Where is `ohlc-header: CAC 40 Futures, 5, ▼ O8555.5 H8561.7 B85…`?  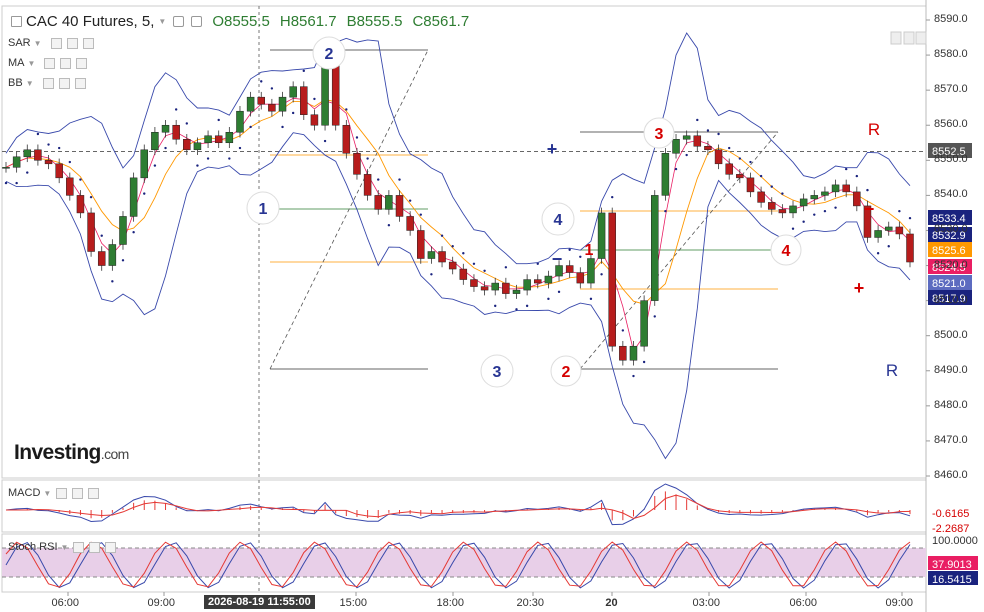
ohlc-header: CAC 40 Futures, 5, ▼ O8555.5 H8561.7 B85… is located at coordinates (238, 21).